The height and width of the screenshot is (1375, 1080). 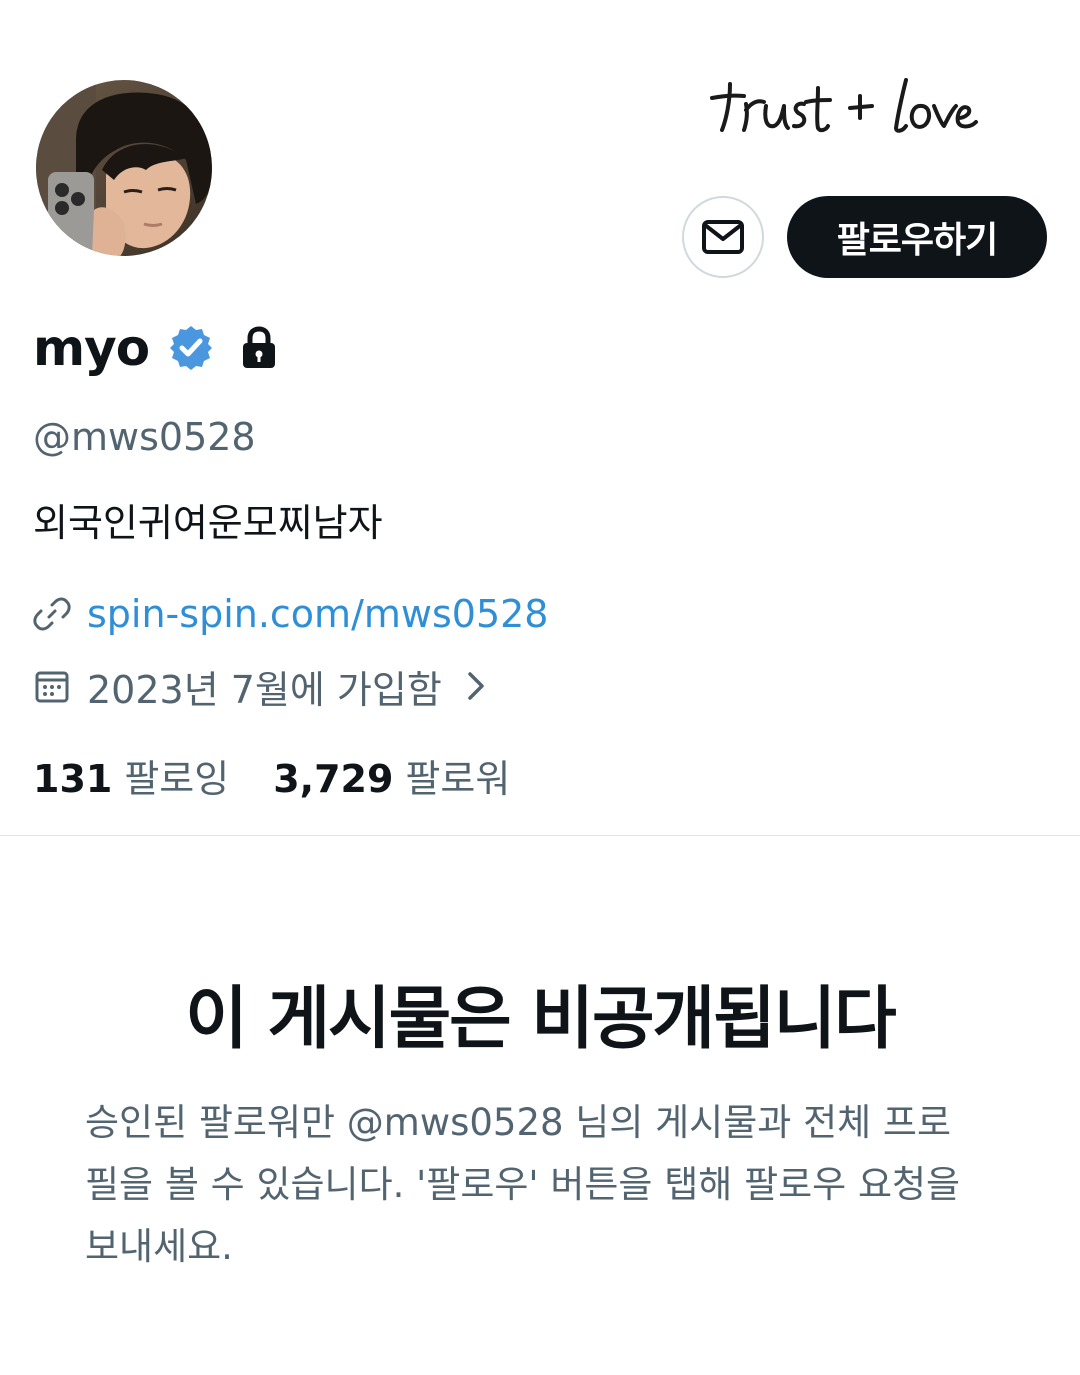 What do you see at coordinates (91, 348) in the screenshot?
I see `display-name: myo` at bounding box center [91, 348].